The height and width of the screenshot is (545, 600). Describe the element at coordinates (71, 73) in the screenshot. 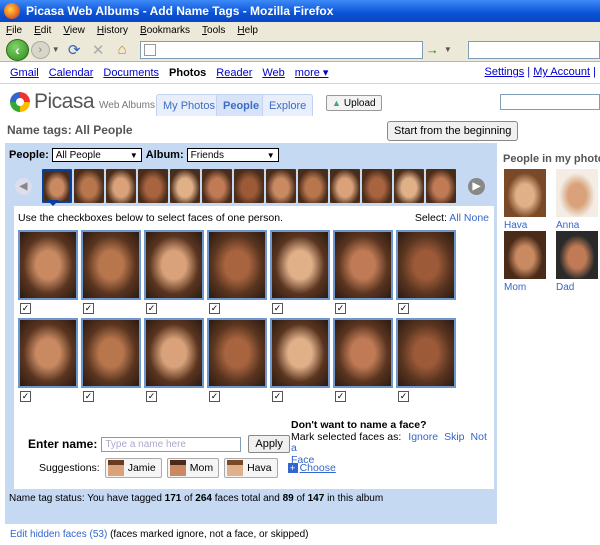

I see `gbar-calendar: Calendar` at that location.